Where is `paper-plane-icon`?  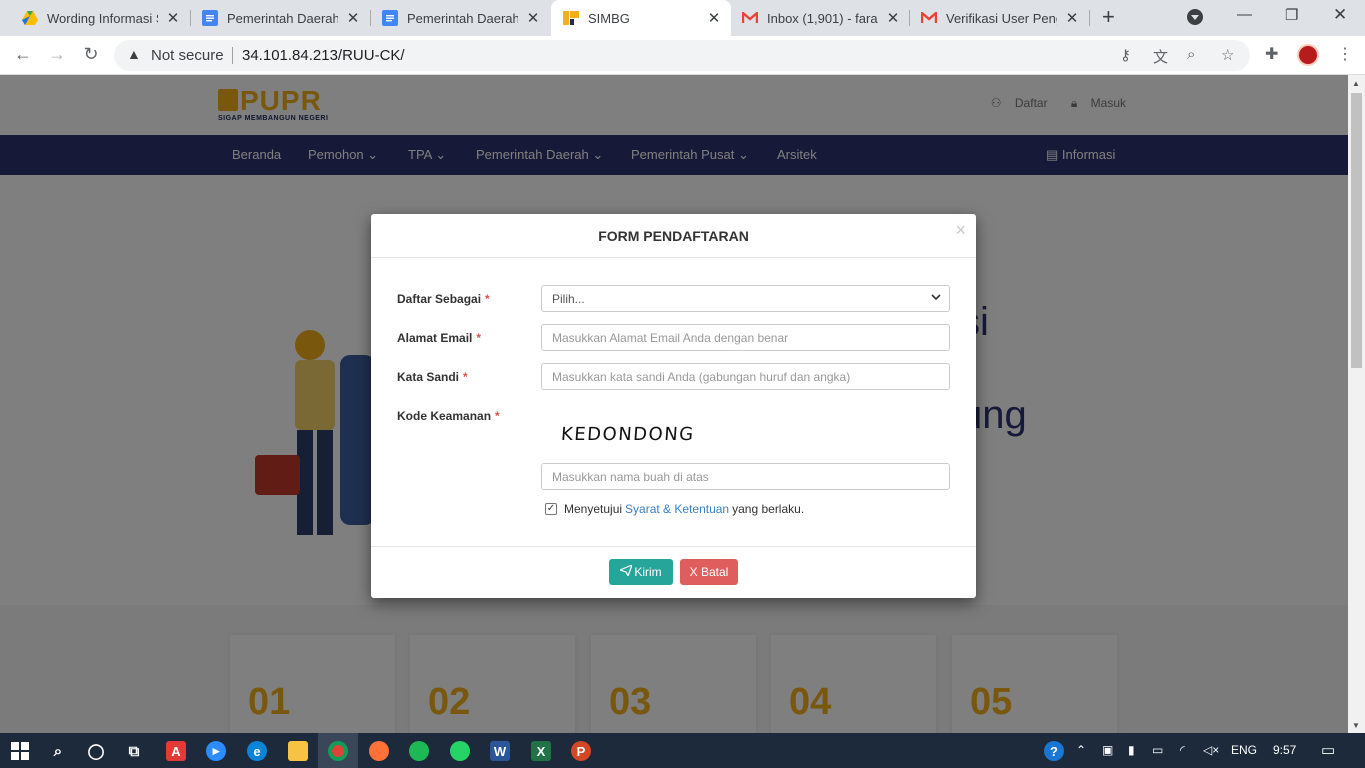 paper-plane-icon is located at coordinates (626, 571).